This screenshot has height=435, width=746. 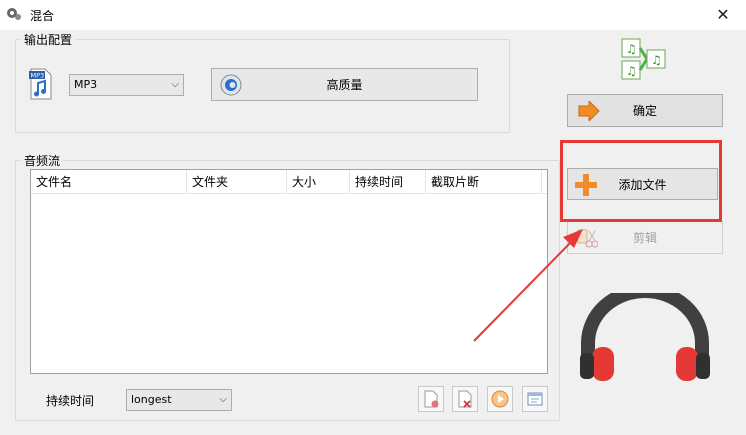 What do you see at coordinates (645, 334) in the screenshot?
I see `headphones-icon` at bounding box center [645, 334].